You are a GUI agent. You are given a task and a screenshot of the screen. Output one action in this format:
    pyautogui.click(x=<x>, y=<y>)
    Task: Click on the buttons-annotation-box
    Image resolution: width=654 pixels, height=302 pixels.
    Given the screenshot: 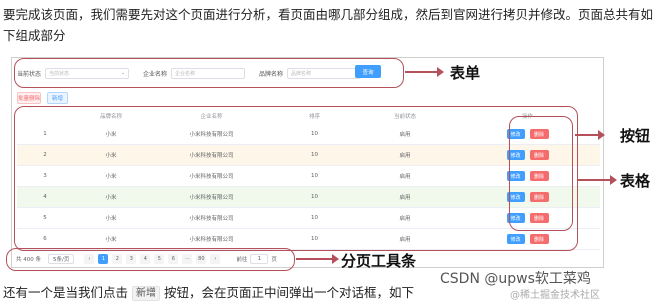 What is the action you would take?
    pyautogui.click(x=541, y=173)
    